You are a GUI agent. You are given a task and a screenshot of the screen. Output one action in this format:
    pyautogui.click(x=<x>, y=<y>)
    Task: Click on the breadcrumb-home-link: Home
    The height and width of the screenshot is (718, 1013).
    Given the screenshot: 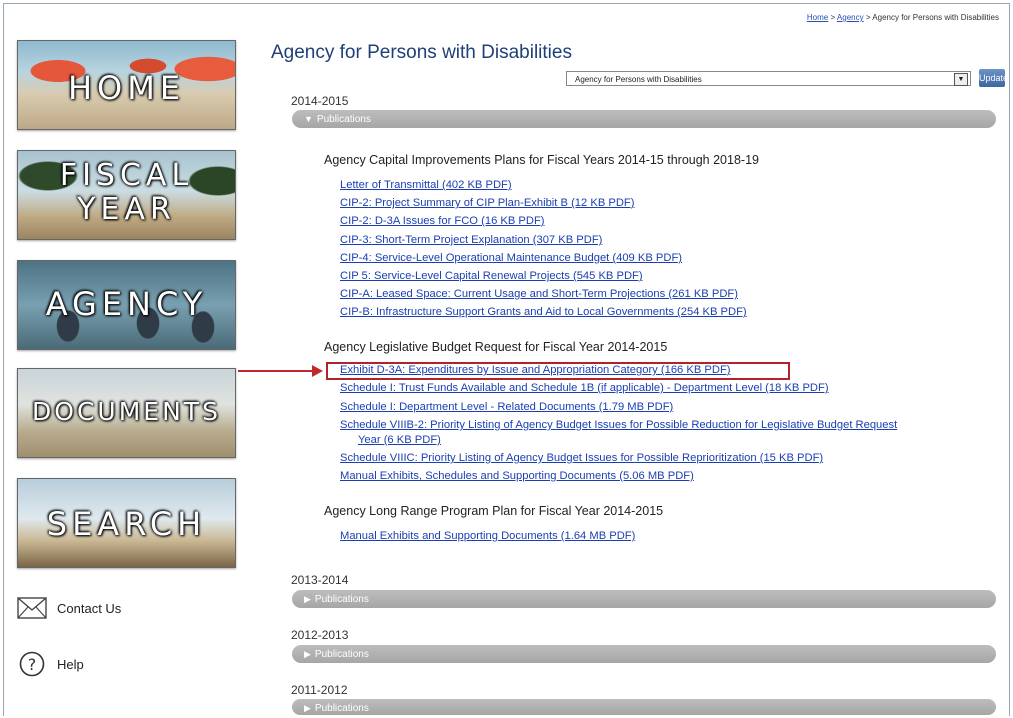 What is the action you would take?
    pyautogui.click(x=817, y=17)
    